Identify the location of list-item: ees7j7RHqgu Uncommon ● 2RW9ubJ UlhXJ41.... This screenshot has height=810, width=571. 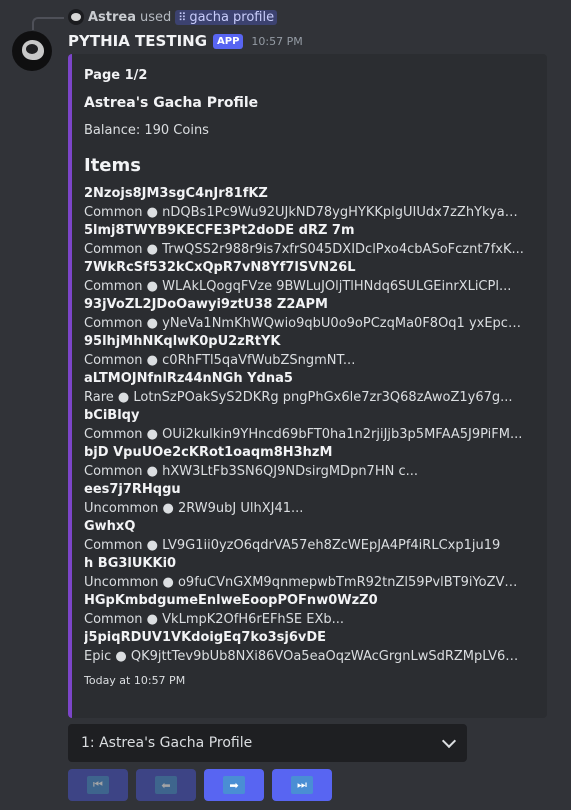
(304, 499).